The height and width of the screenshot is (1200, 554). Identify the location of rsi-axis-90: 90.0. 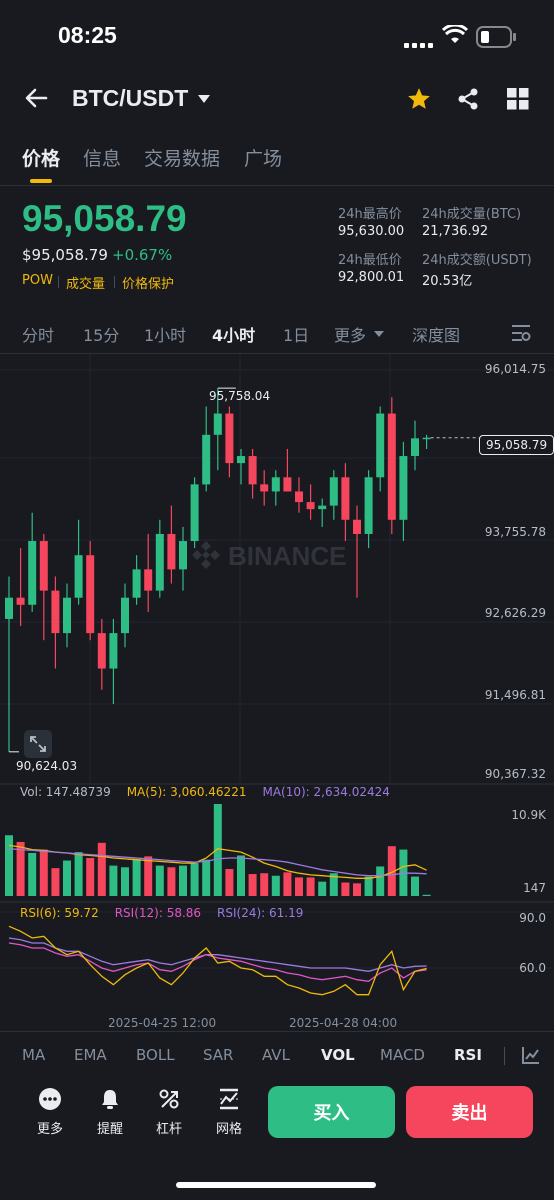
(532, 918).